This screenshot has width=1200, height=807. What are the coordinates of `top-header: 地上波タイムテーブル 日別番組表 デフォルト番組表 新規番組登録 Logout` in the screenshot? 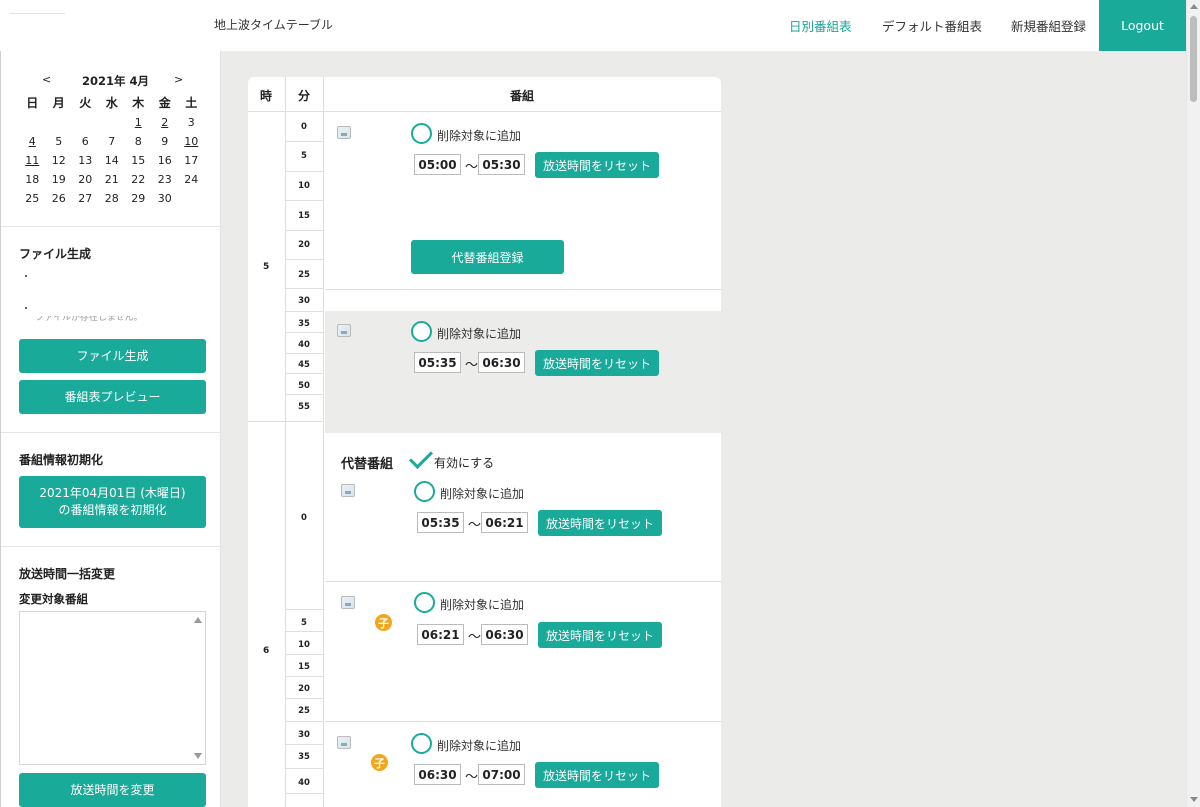 It's located at (593, 25).